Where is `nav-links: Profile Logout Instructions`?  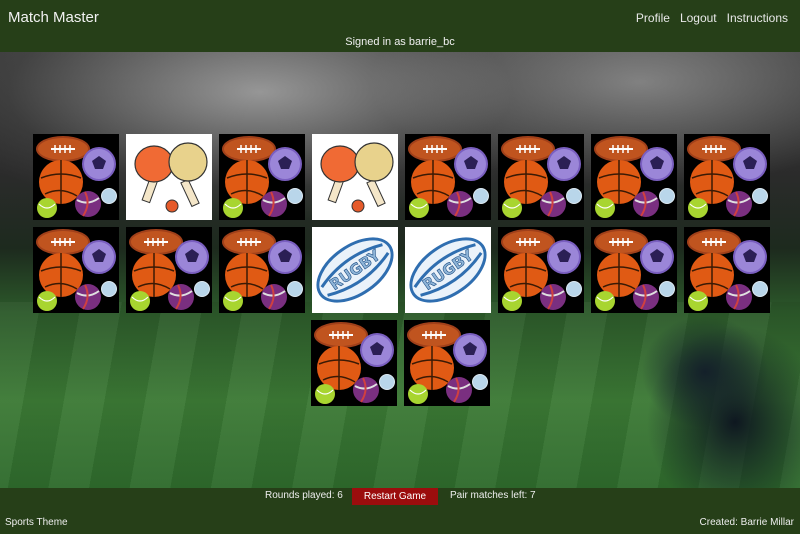 nav-links: Profile Logout Instructions is located at coordinates (712, 18).